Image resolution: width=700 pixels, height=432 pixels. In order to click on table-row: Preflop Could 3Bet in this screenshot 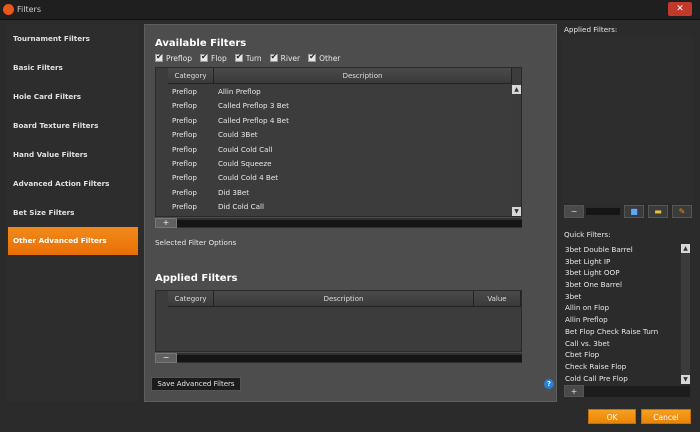, I will do `click(333, 135)`.